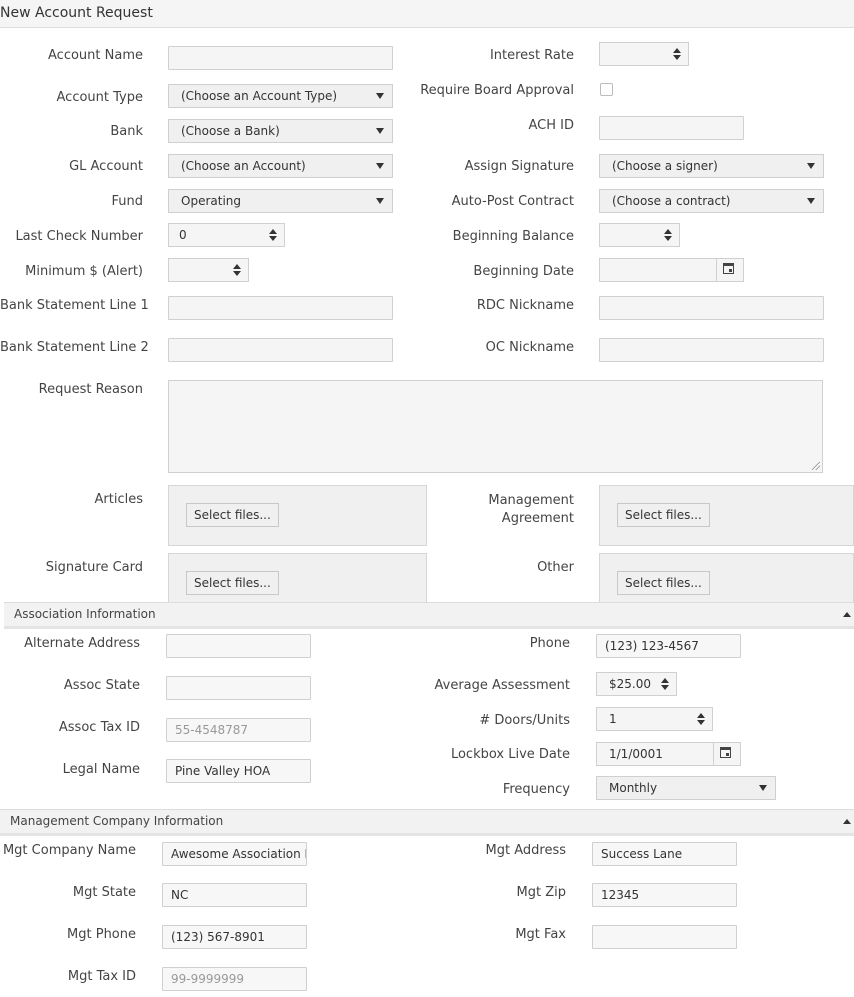  What do you see at coordinates (238, 730) in the screenshot?
I see `assoc-tax-id-input: 55-4548787` at bounding box center [238, 730].